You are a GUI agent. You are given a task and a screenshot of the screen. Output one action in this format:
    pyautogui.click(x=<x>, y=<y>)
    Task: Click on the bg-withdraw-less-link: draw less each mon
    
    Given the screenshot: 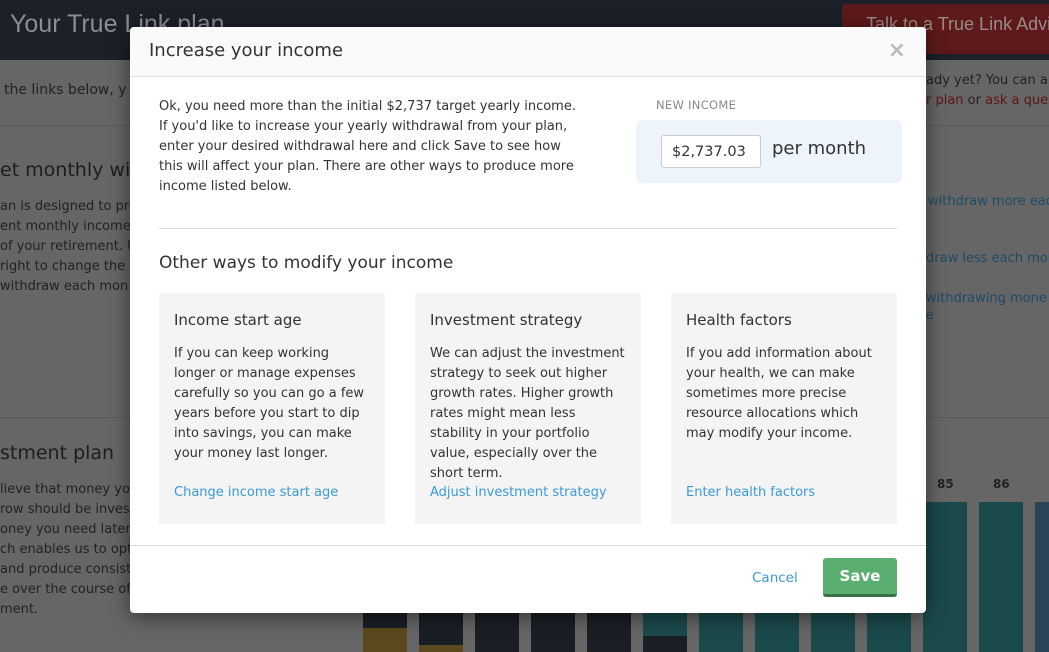 What is the action you would take?
    pyautogui.click(x=987, y=258)
    